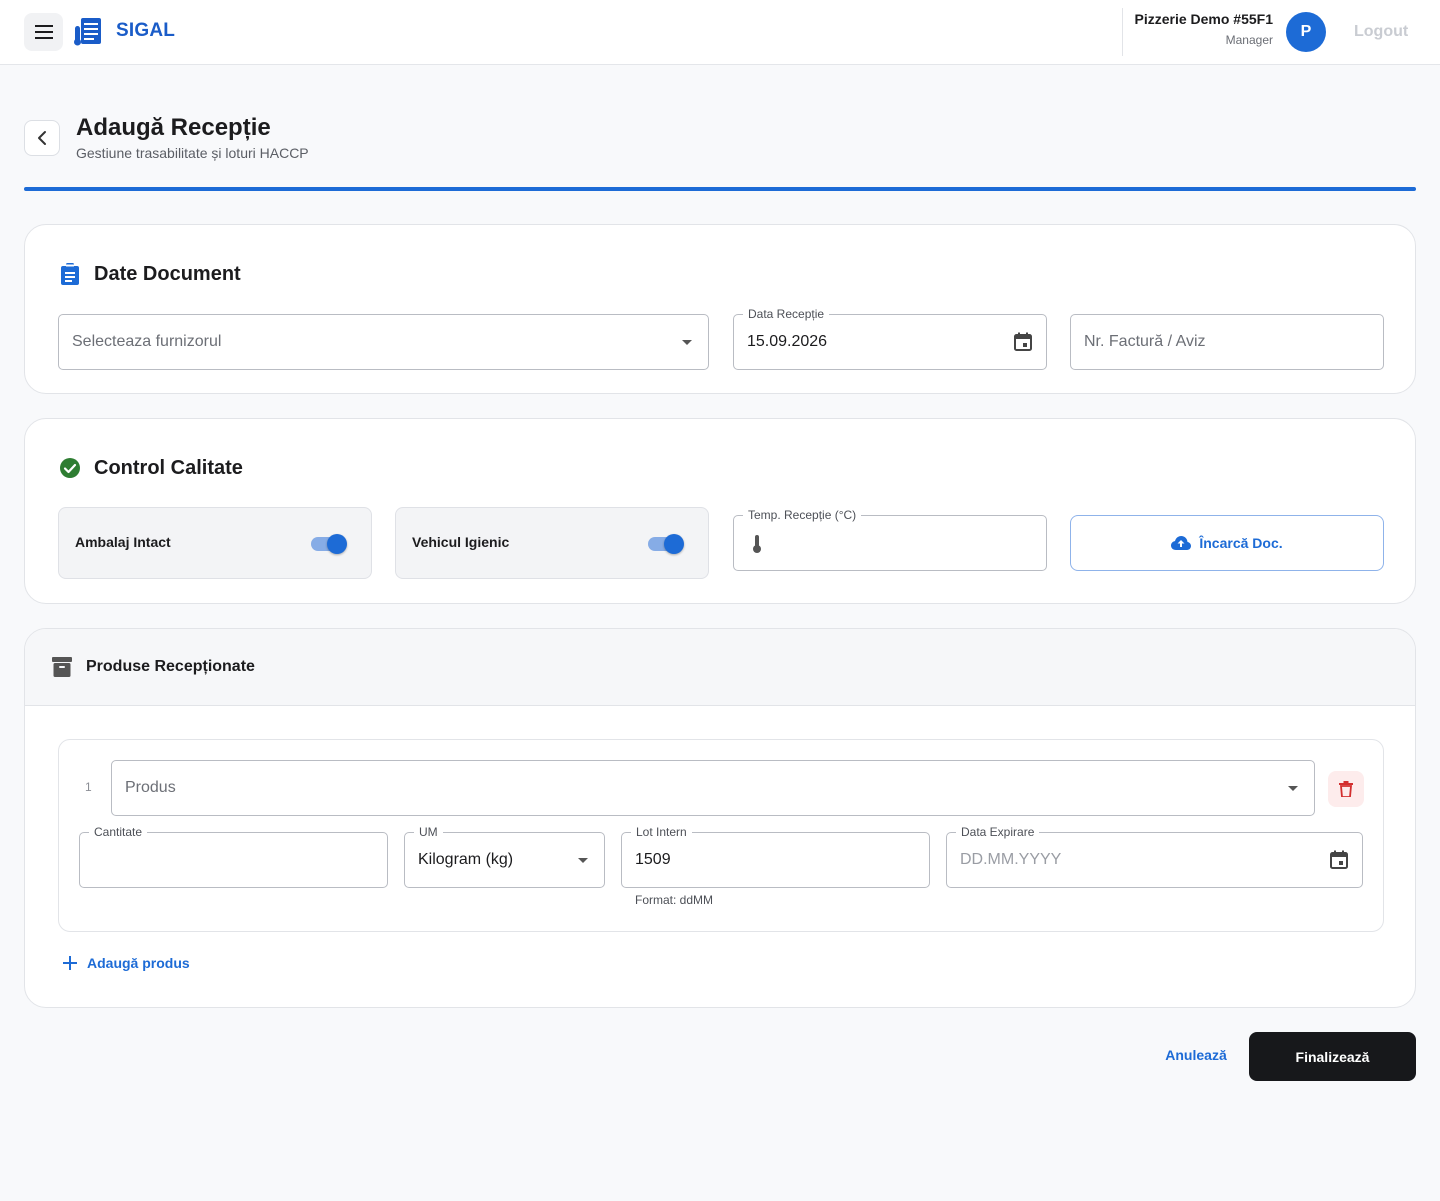  What do you see at coordinates (173, 127) in the screenshot?
I see `page-title: Adaugă Recepție` at bounding box center [173, 127].